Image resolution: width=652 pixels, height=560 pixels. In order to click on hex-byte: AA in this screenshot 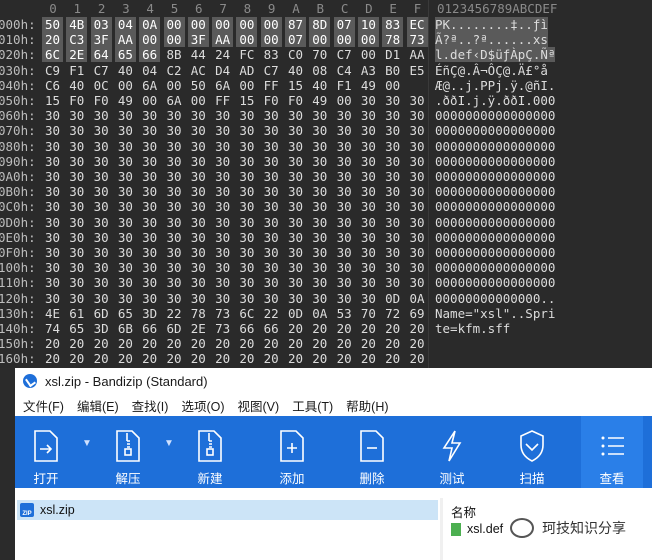, I will do `click(417, 54)`.